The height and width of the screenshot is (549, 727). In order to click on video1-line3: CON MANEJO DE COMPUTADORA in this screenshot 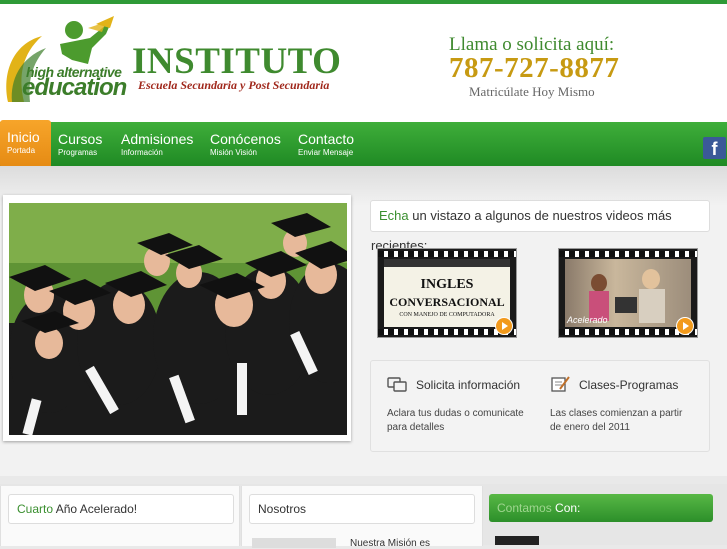, I will do `click(447, 315)`.